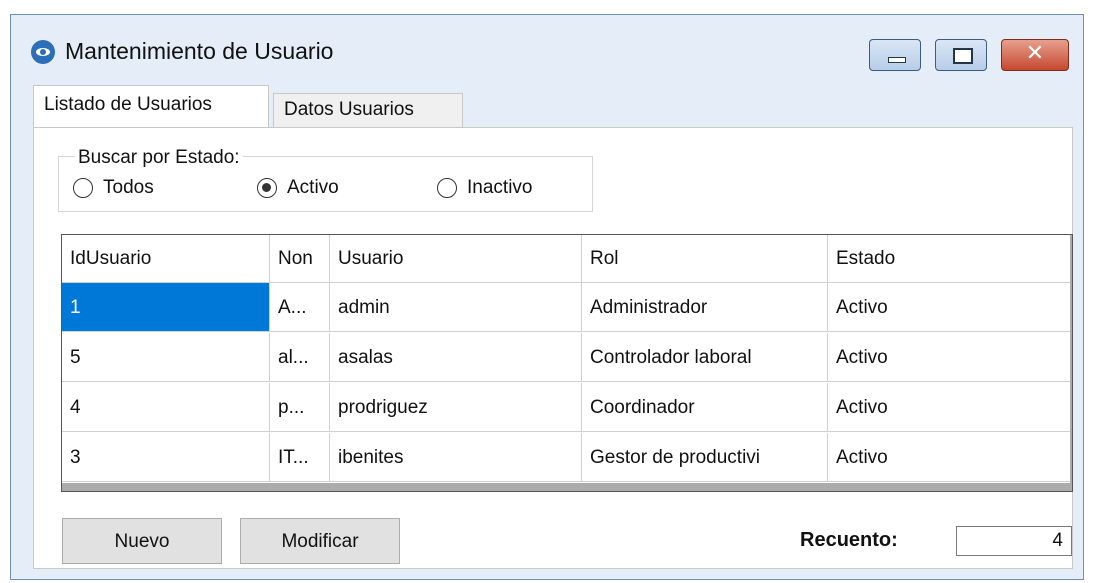 The height and width of the screenshot is (583, 1096). I want to click on cell-usuario: ibenites, so click(456, 457).